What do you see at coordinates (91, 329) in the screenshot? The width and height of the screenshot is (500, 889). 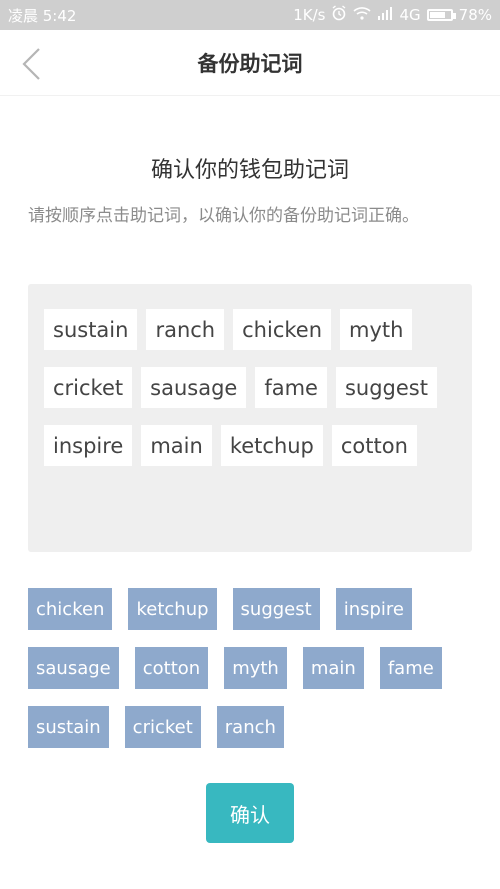 I see `selected-word-chip: sustain` at bounding box center [91, 329].